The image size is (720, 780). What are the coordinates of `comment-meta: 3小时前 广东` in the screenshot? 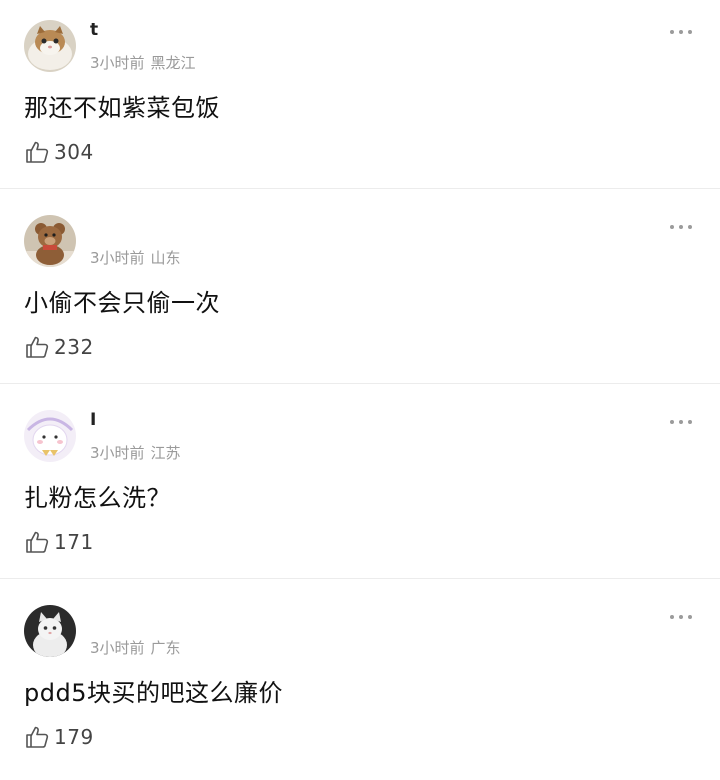 It's located at (135, 647).